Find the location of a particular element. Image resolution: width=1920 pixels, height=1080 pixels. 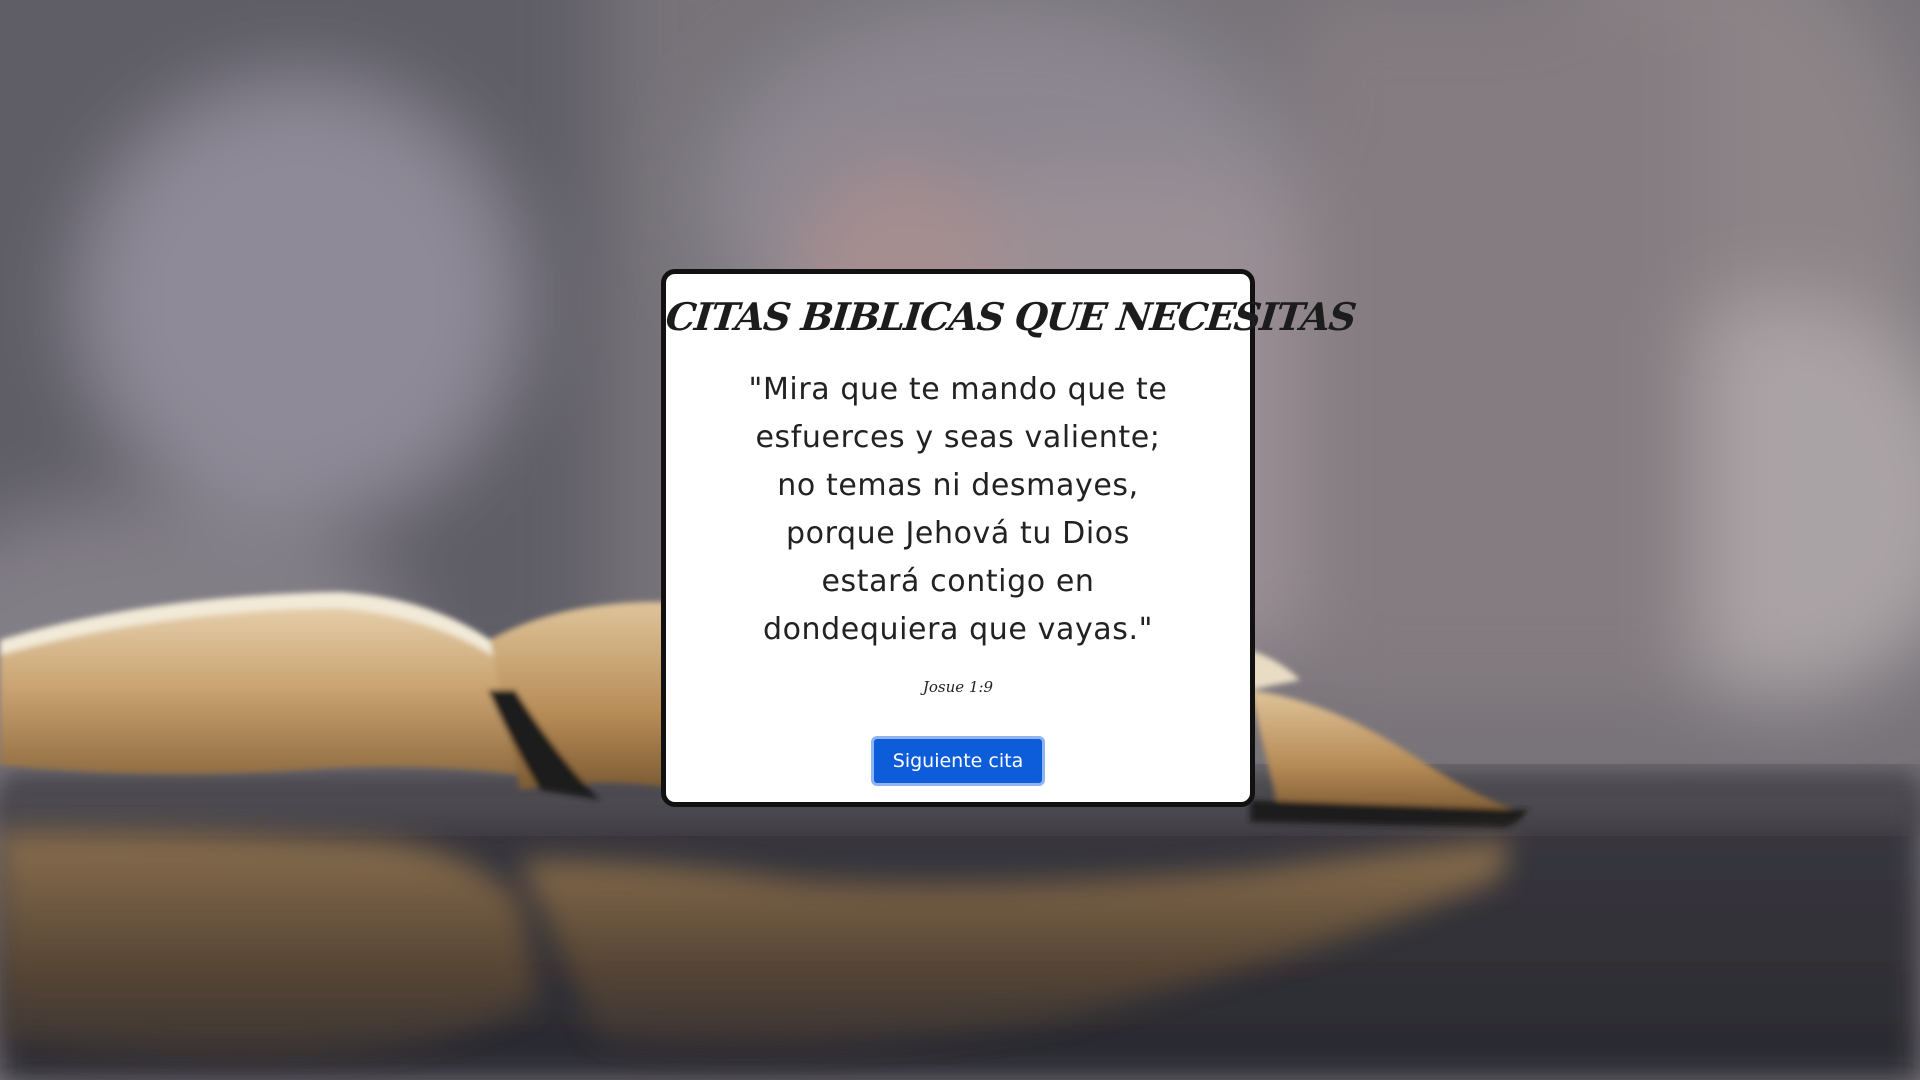

page-title: CITAS BIBLICAS QUE NECESITAS is located at coordinates (1010, 316).